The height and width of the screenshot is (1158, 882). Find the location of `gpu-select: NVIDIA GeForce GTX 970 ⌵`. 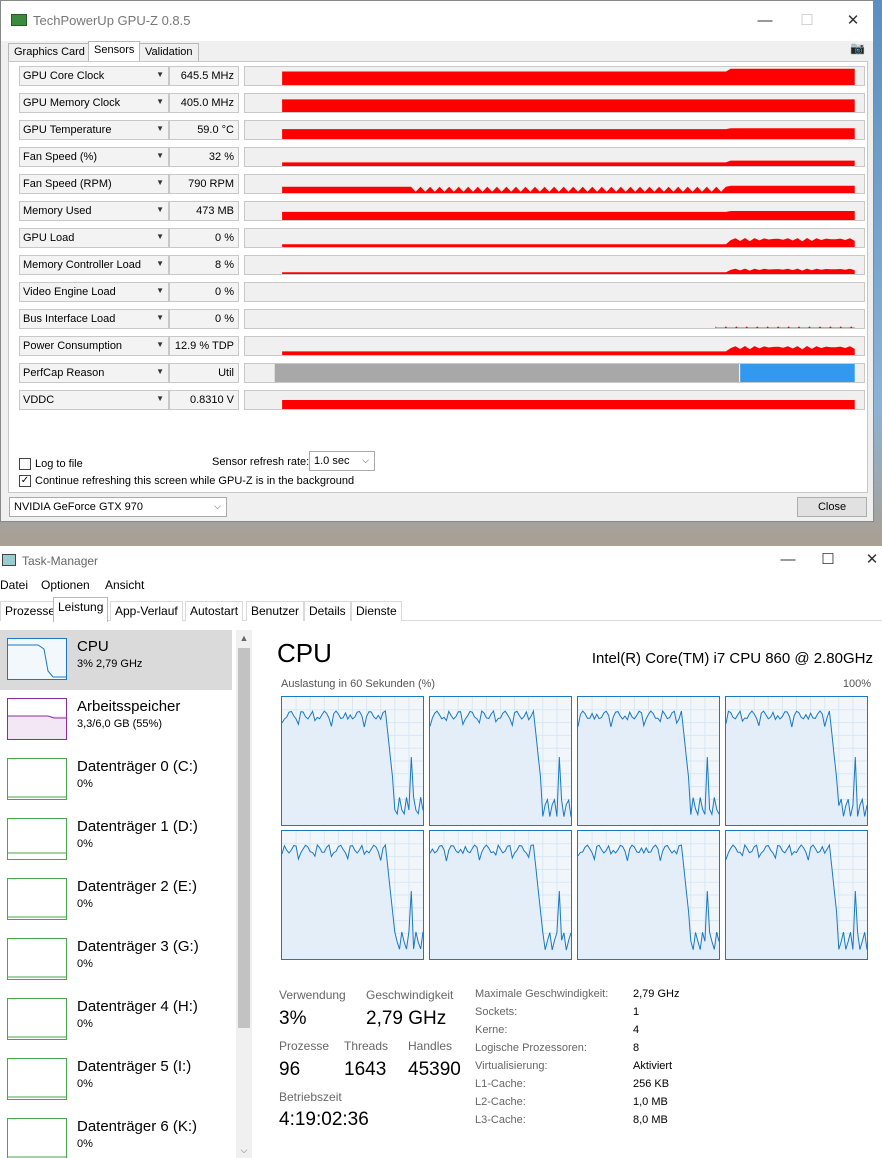

gpu-select: NVIDIA GeForce GTX 970 ⌵ is located at coordinates (118, 507).